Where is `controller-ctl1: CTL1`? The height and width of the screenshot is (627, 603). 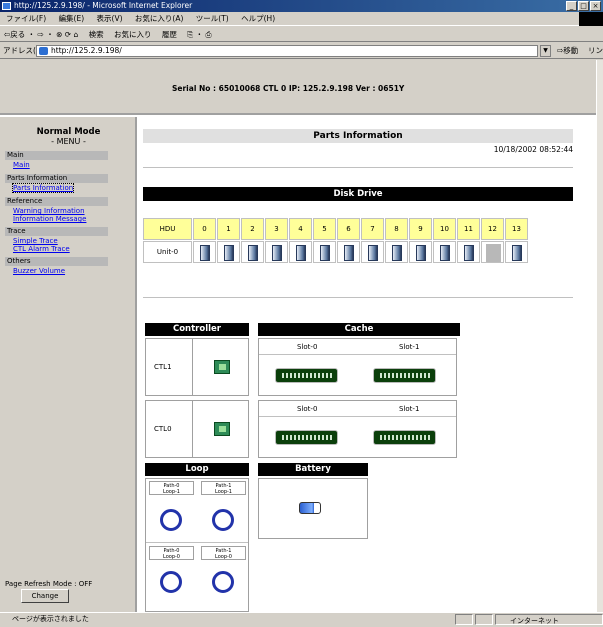
controller-ctl1: CTL1 is located at coordinates (197, 367).